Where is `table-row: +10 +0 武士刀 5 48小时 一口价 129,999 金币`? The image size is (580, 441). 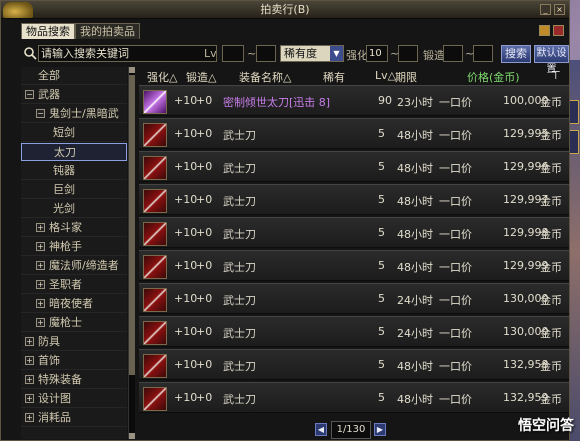
table-row: +10 +0 武士刀 5 48小时 一口价 129,999 金币 is located at coordinates (354, 265).